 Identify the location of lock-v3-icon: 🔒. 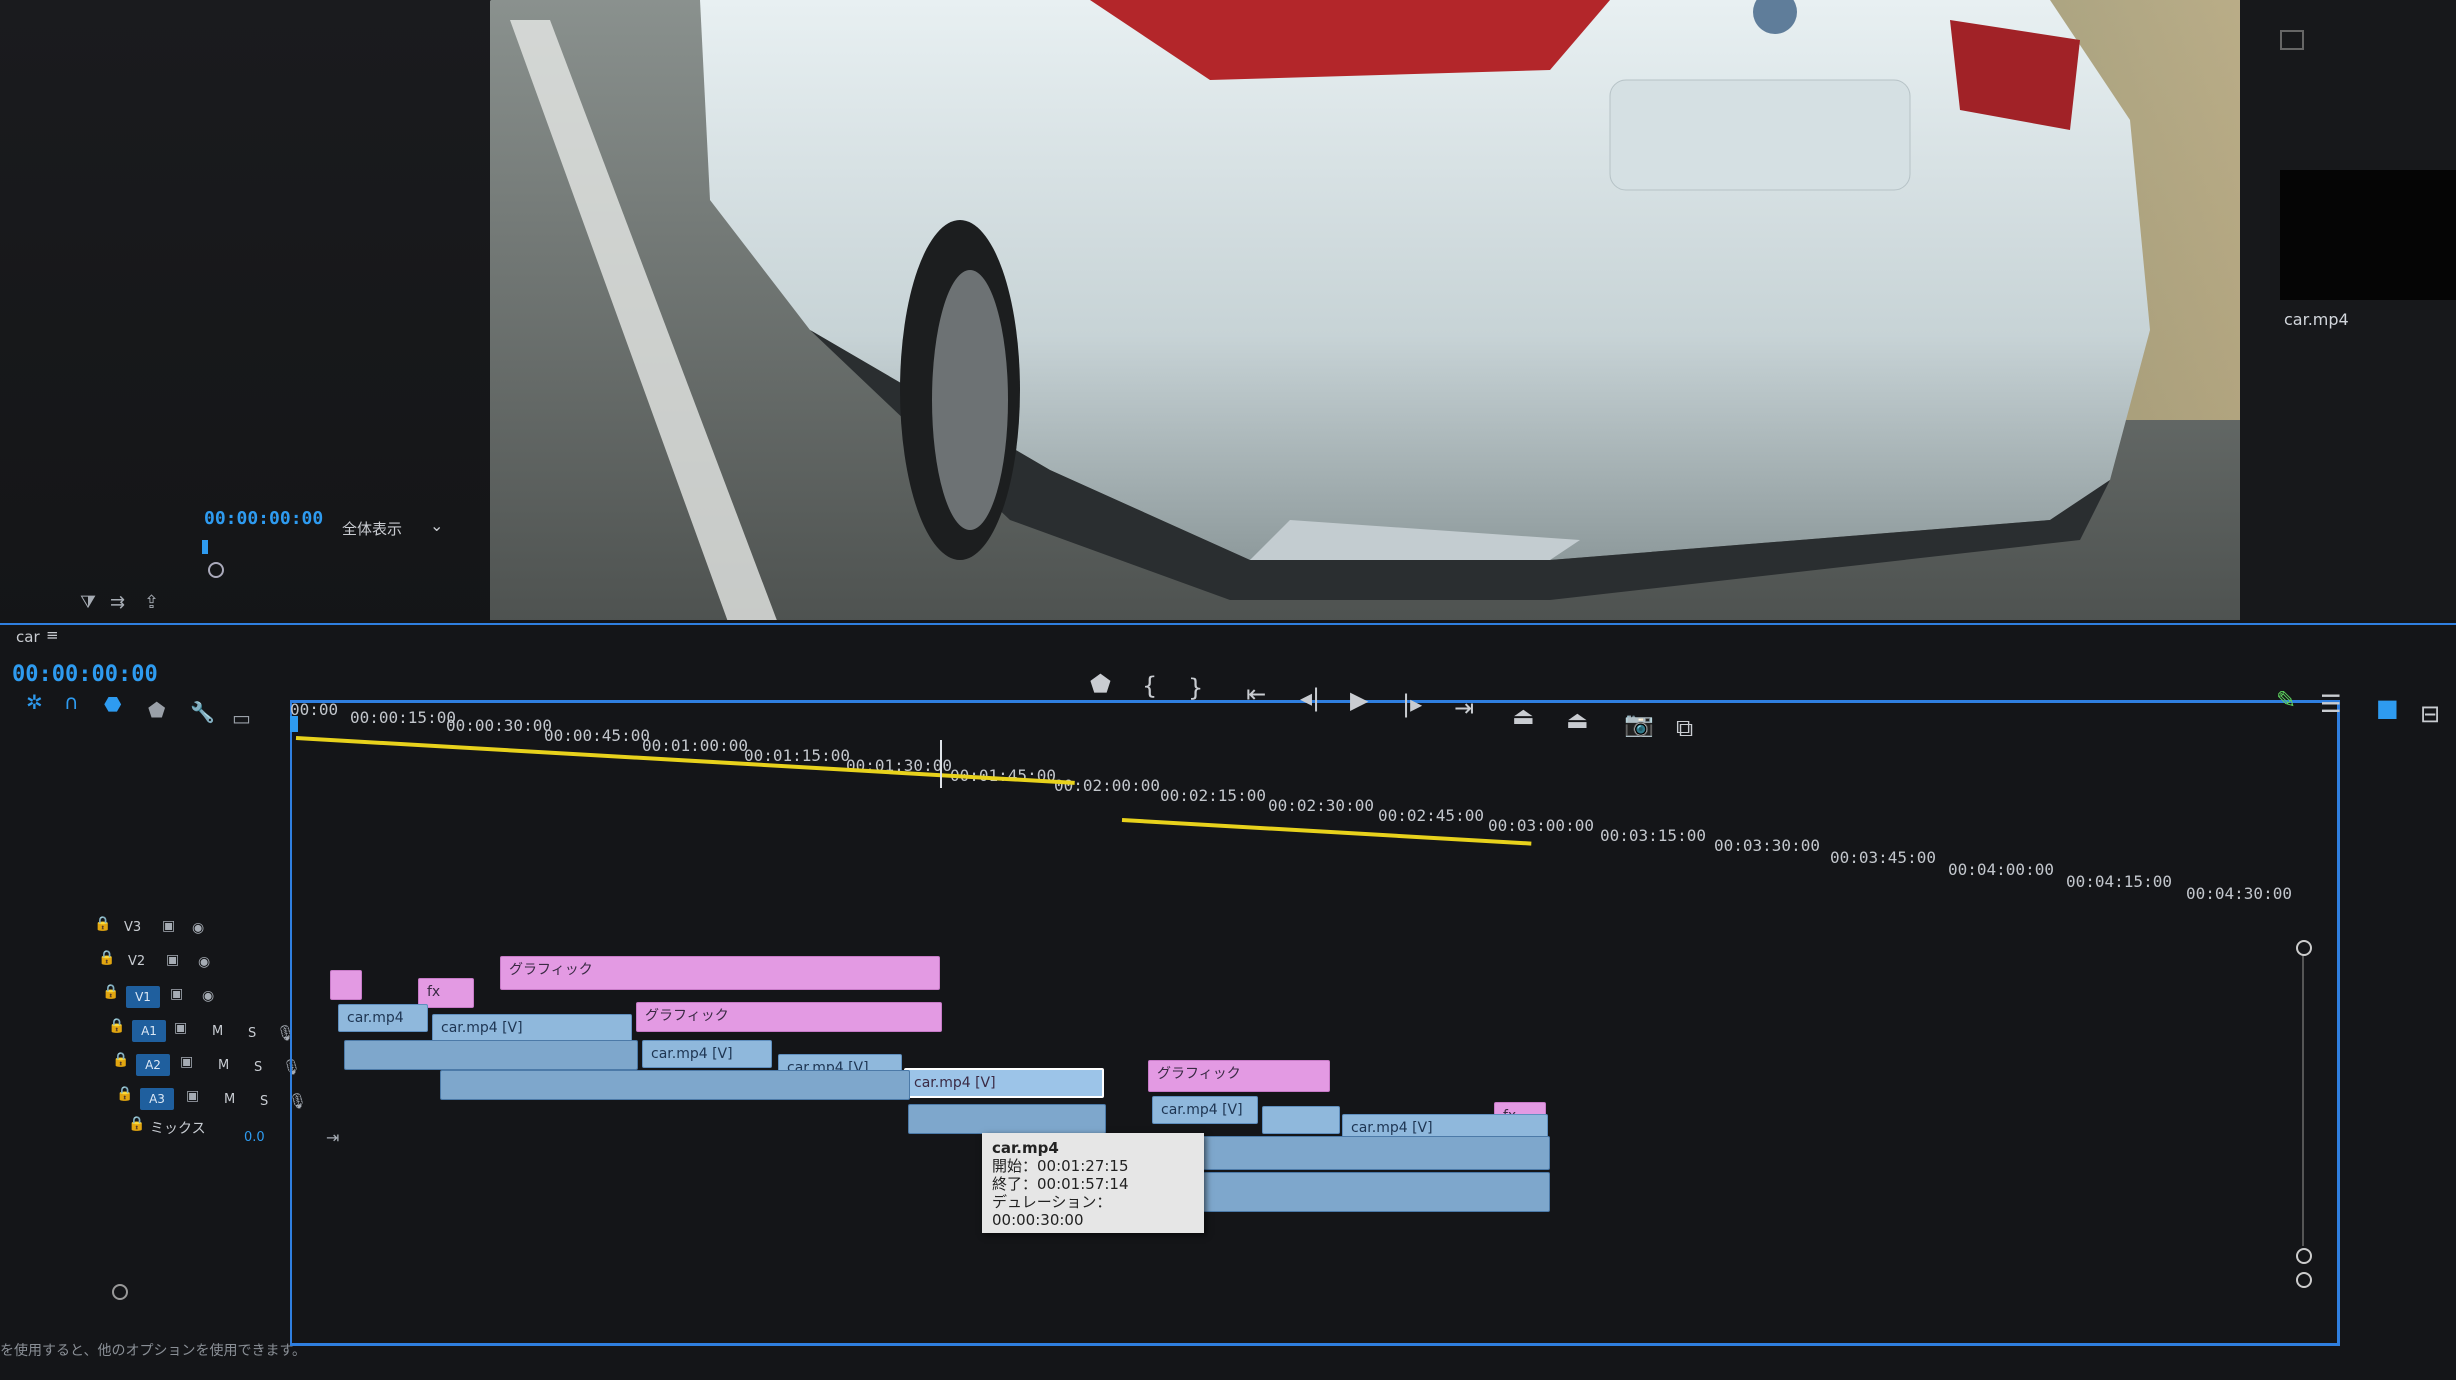
(102, 924).